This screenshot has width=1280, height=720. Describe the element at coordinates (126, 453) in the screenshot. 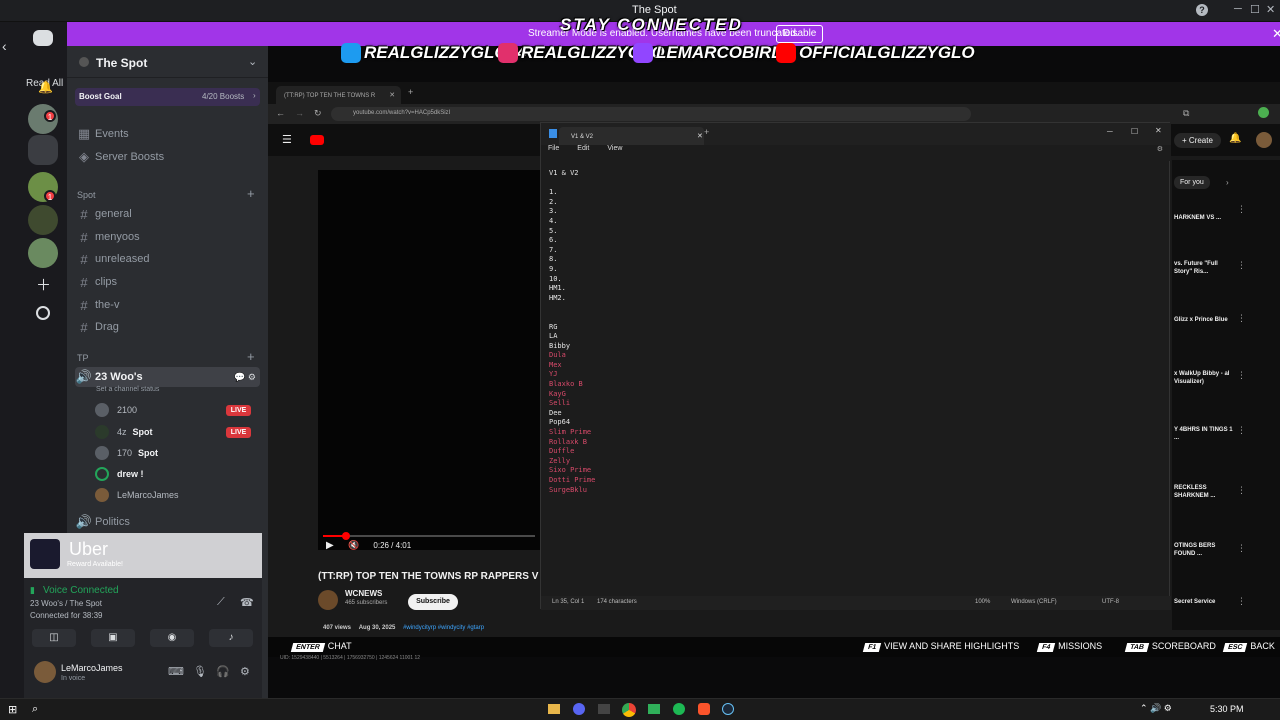

I see `voice-user: 170 Spot` at that location.